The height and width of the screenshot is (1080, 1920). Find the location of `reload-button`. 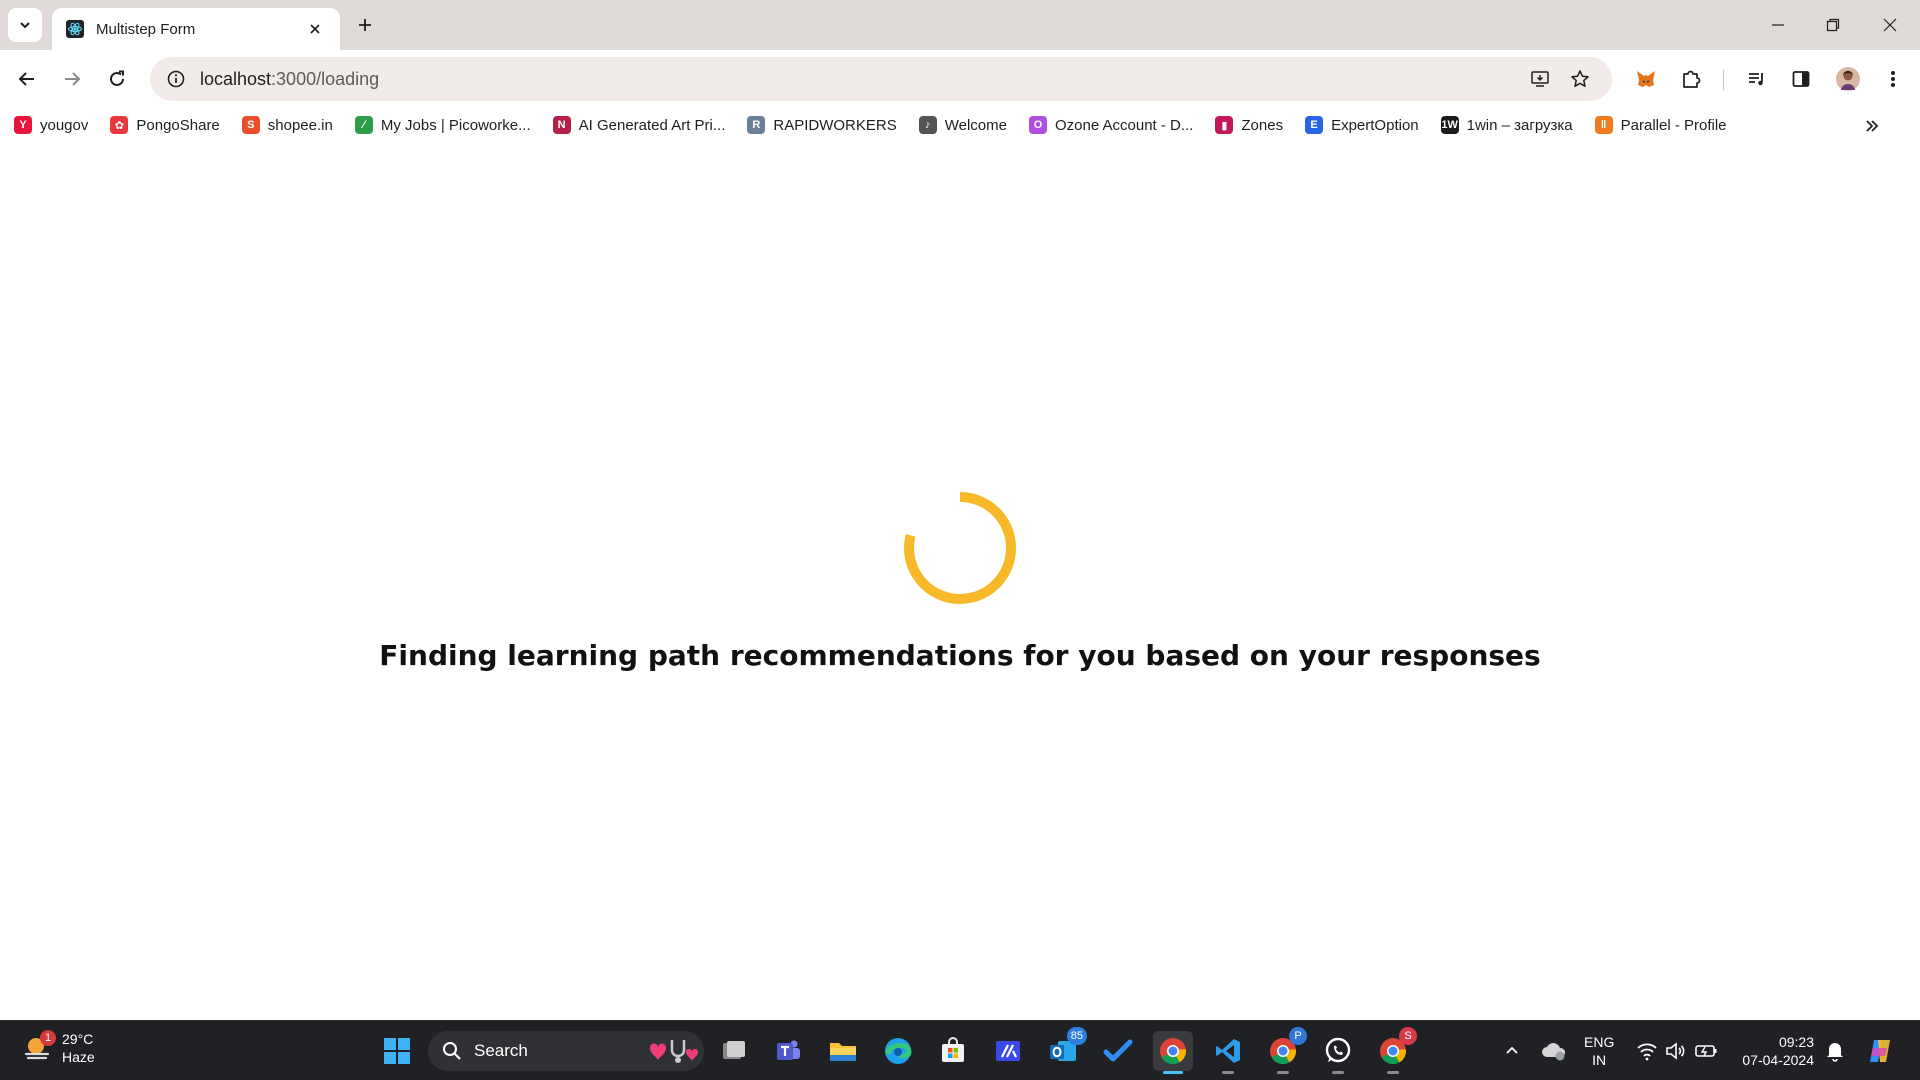

reload-button is located at coordinates (117, 79).